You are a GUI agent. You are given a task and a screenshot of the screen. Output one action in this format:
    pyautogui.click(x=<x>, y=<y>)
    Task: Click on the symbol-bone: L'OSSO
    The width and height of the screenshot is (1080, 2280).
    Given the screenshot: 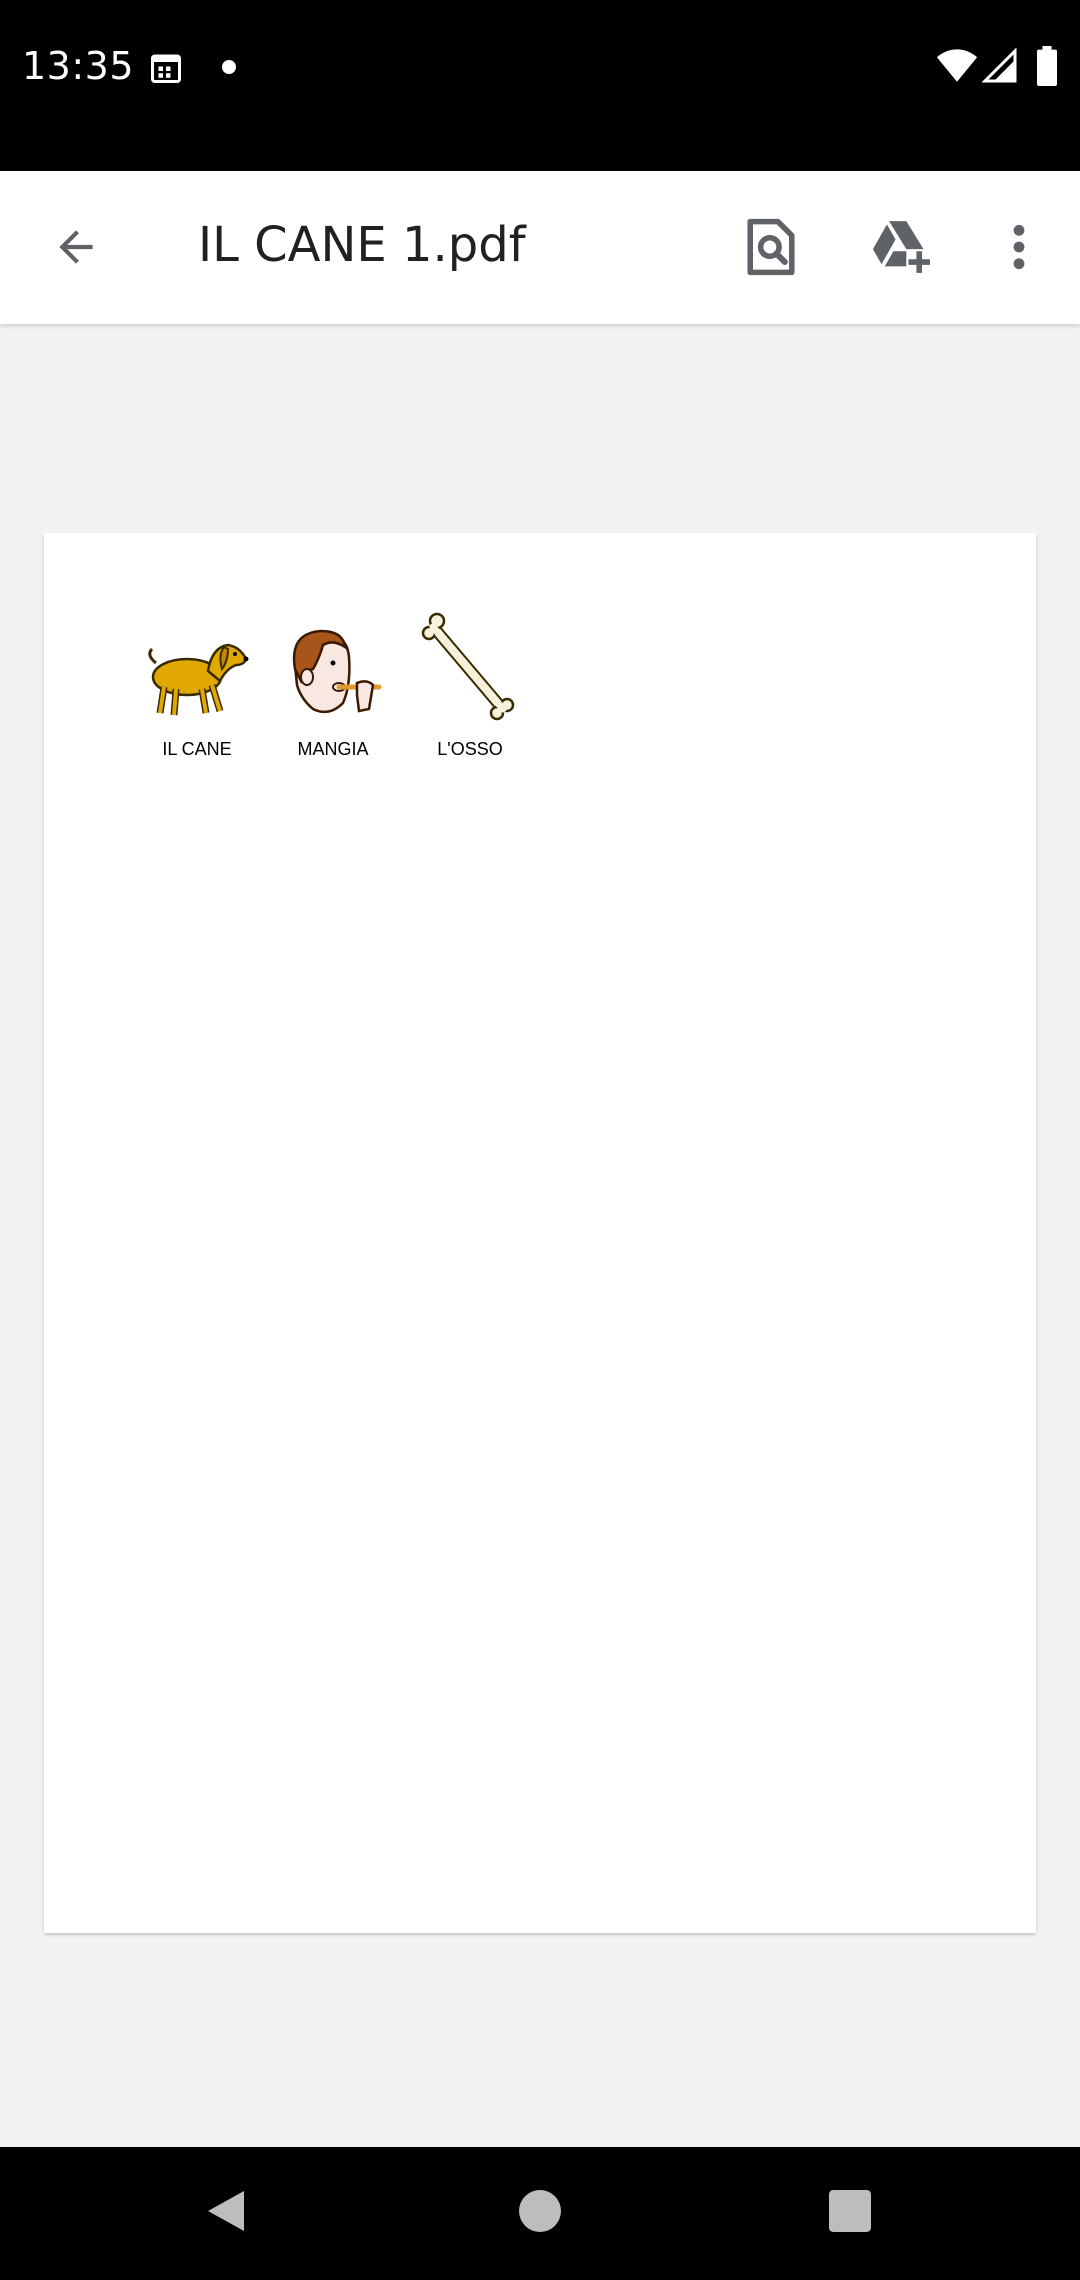 What is the action you would take?
    pyautogui.click(x=470, y=693)
    